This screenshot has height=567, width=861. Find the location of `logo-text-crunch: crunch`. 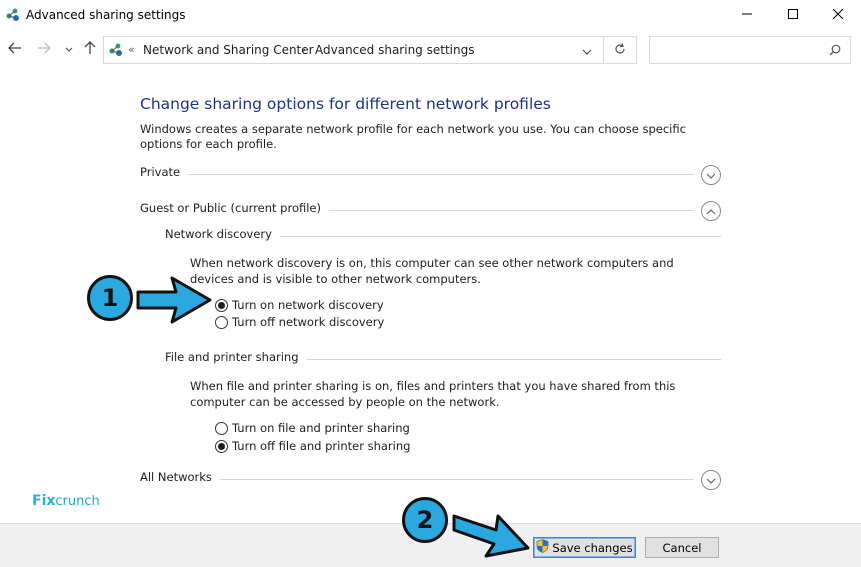

logo-text-crunch: crunch is located at coordinates (77, 501).